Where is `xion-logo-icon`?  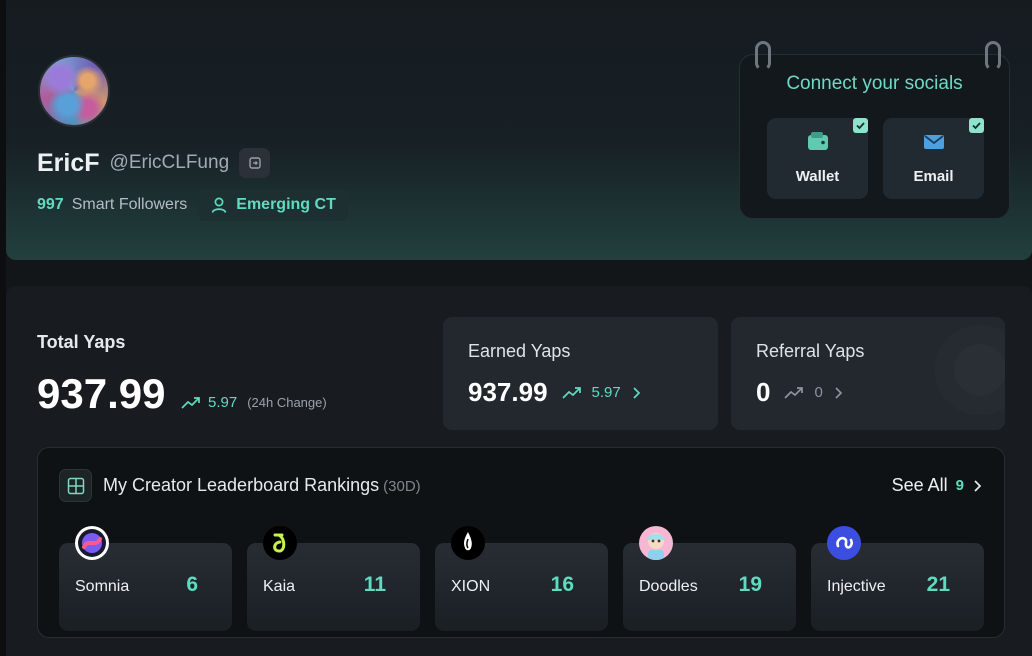
xion-logo-icon is located at coordinates (468, 543).